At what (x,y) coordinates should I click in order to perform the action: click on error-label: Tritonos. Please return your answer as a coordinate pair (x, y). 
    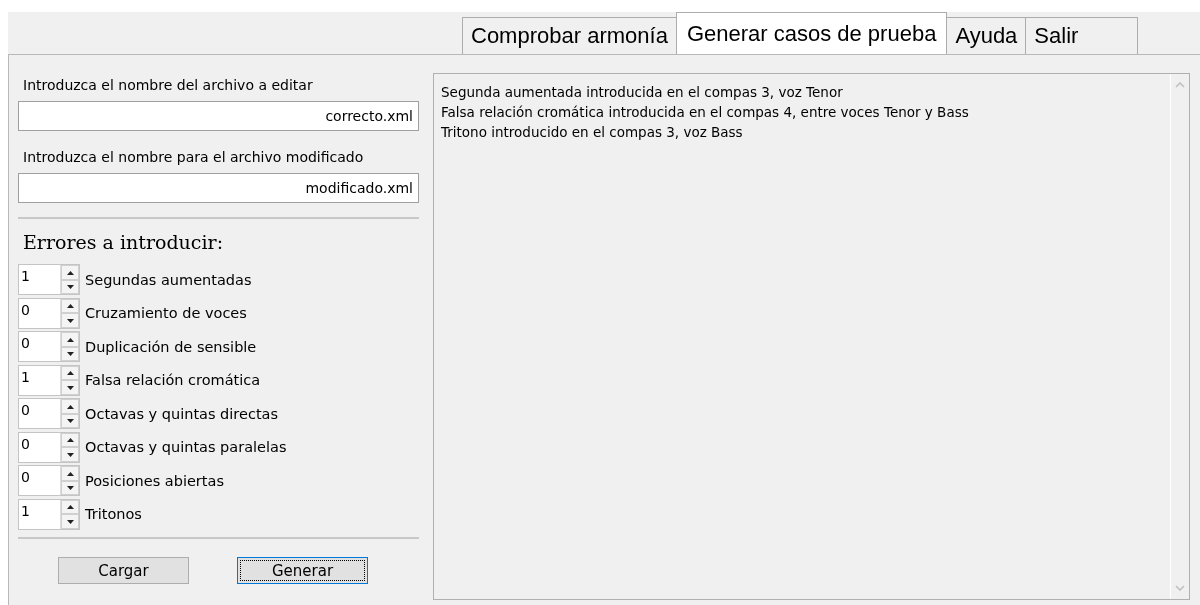
    Looking at the image, I should click on (113, 514).